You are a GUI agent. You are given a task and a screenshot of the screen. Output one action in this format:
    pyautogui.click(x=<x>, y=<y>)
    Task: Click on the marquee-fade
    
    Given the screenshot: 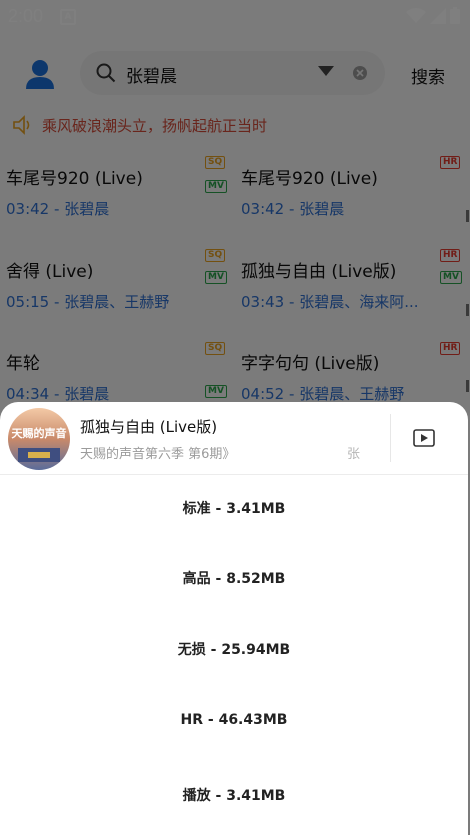 What is the action you would take?
    pyautogui.click(x=378, y=451)
    